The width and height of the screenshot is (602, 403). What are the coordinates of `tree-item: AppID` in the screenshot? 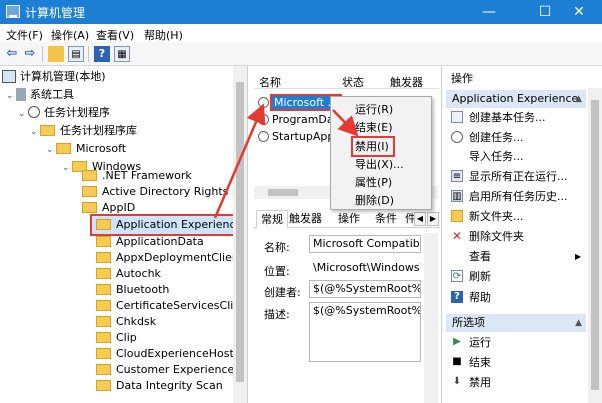 It's located at (108, 208).